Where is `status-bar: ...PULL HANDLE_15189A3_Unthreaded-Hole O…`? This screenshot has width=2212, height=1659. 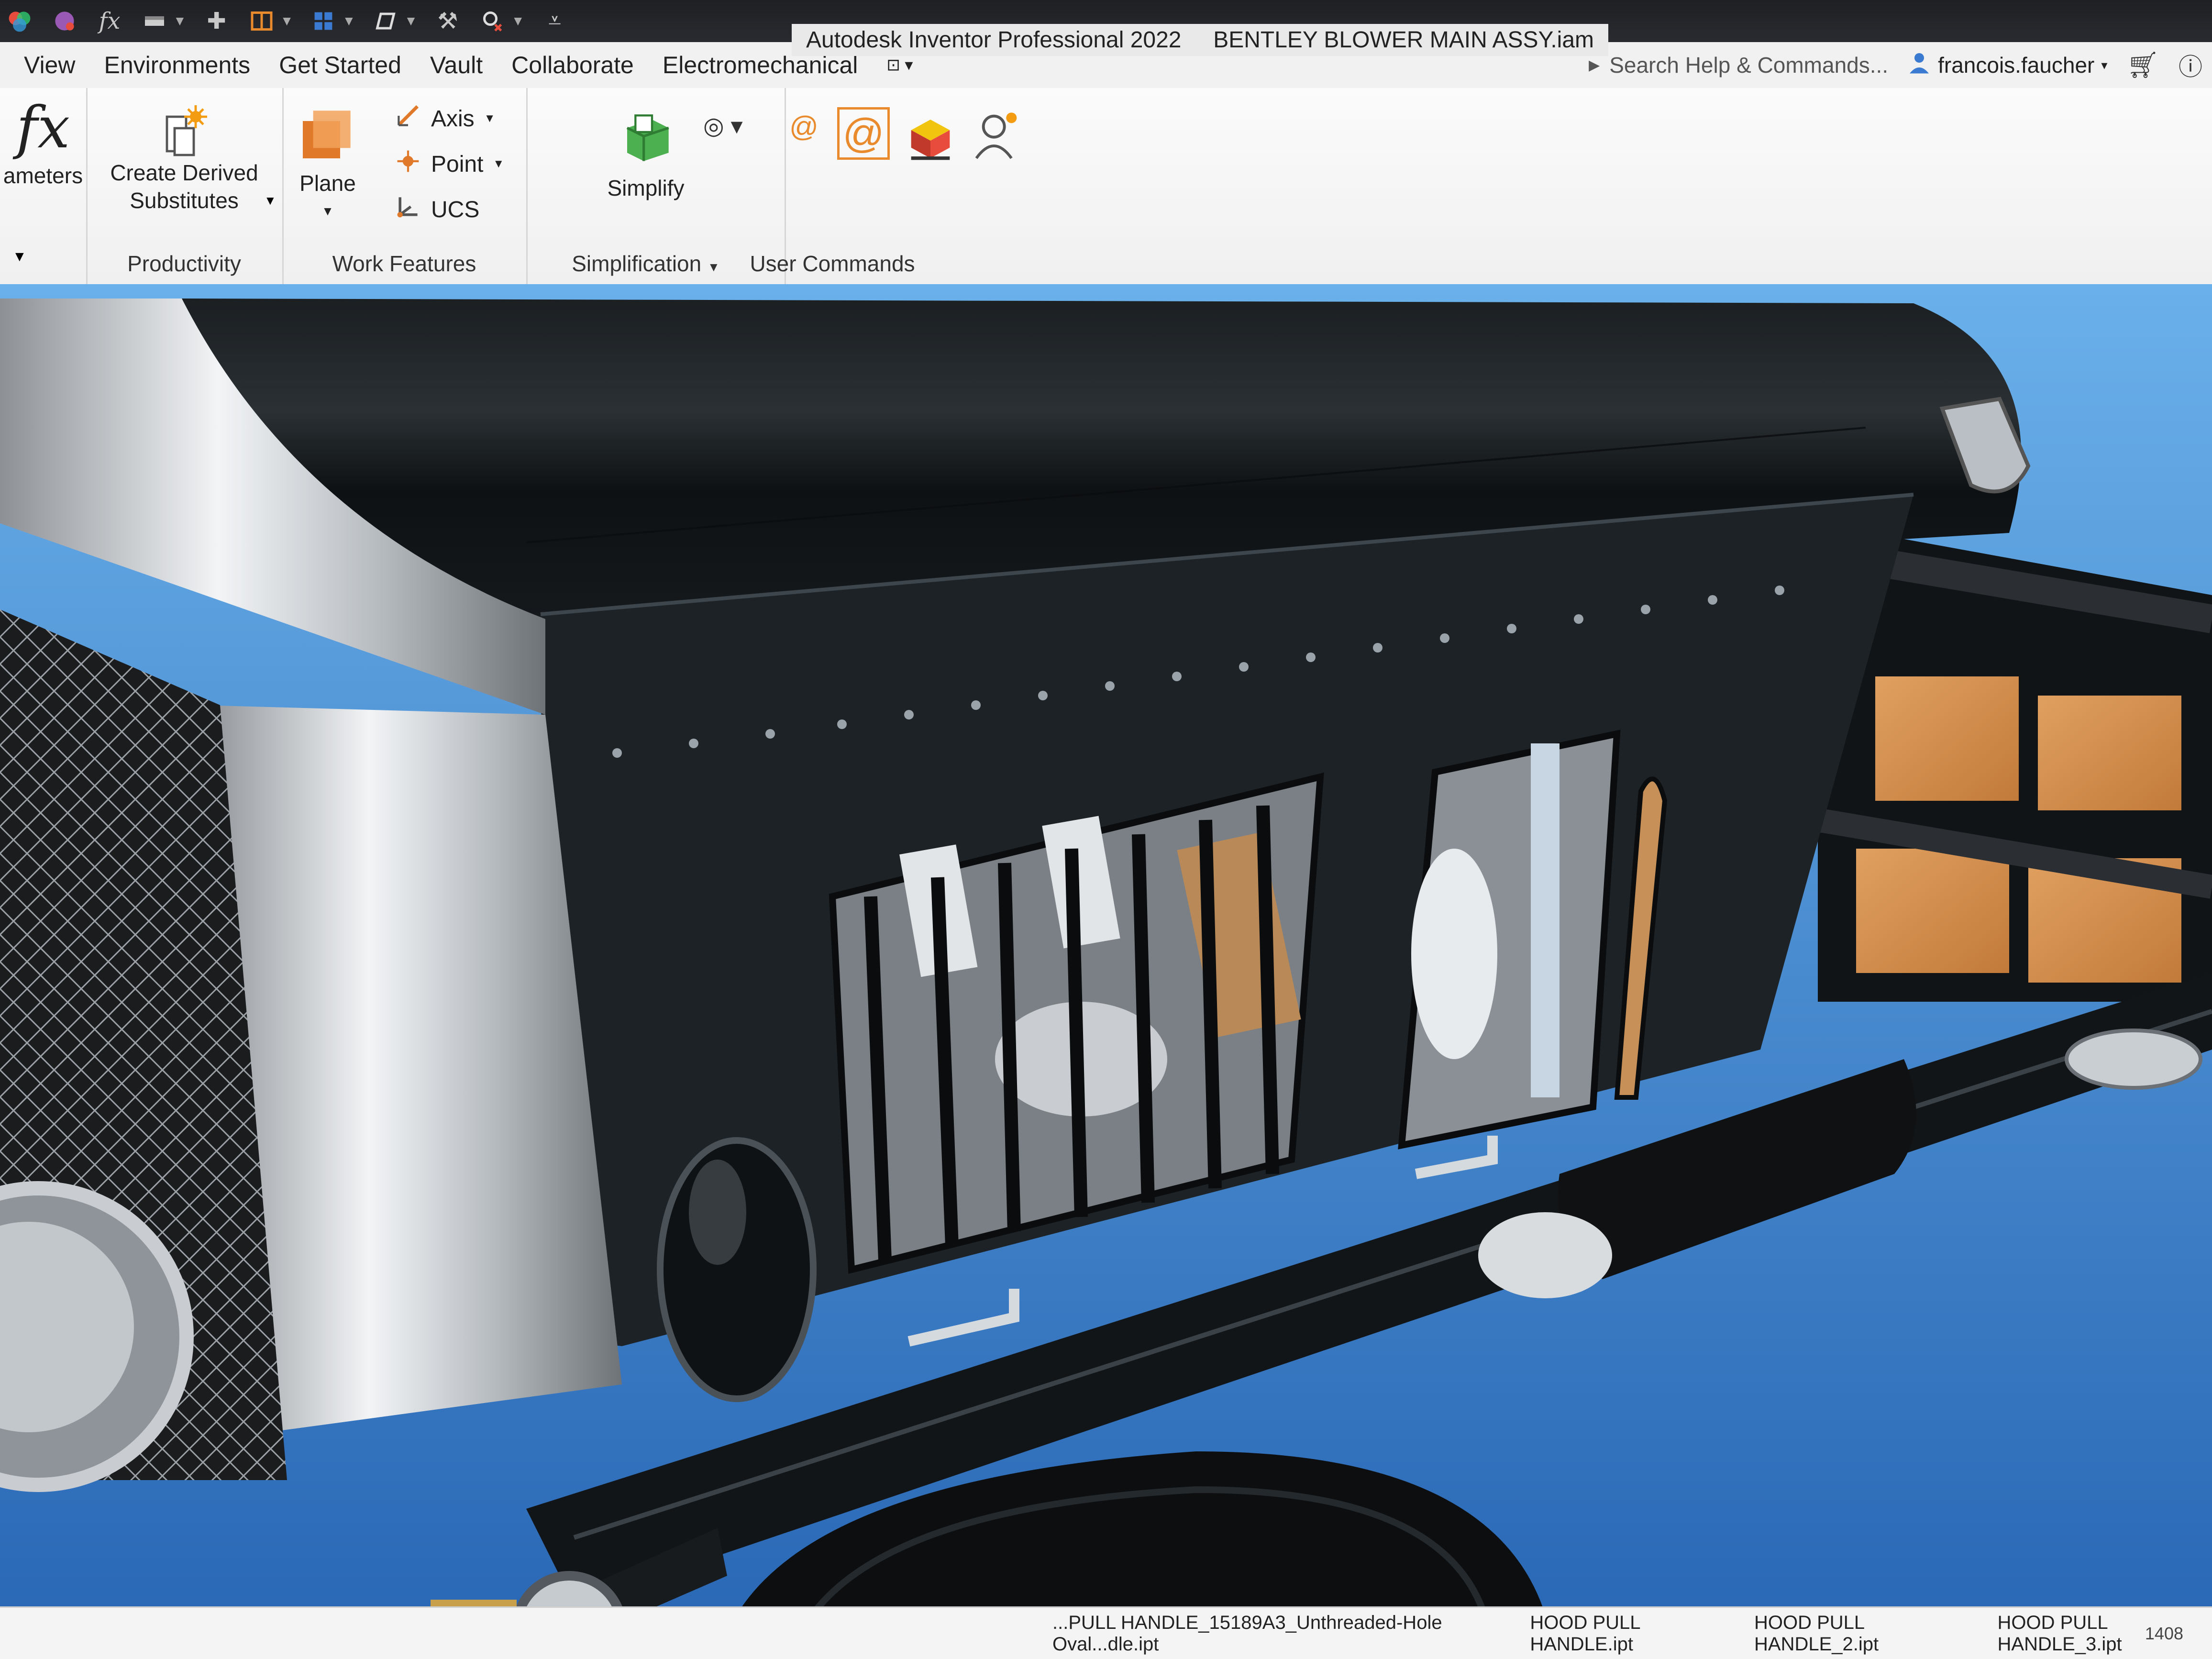 status-bar: ...PULL HANDLE_15189A3_Unthreaded-Hole O… is located at coordinates (1106, 1632).